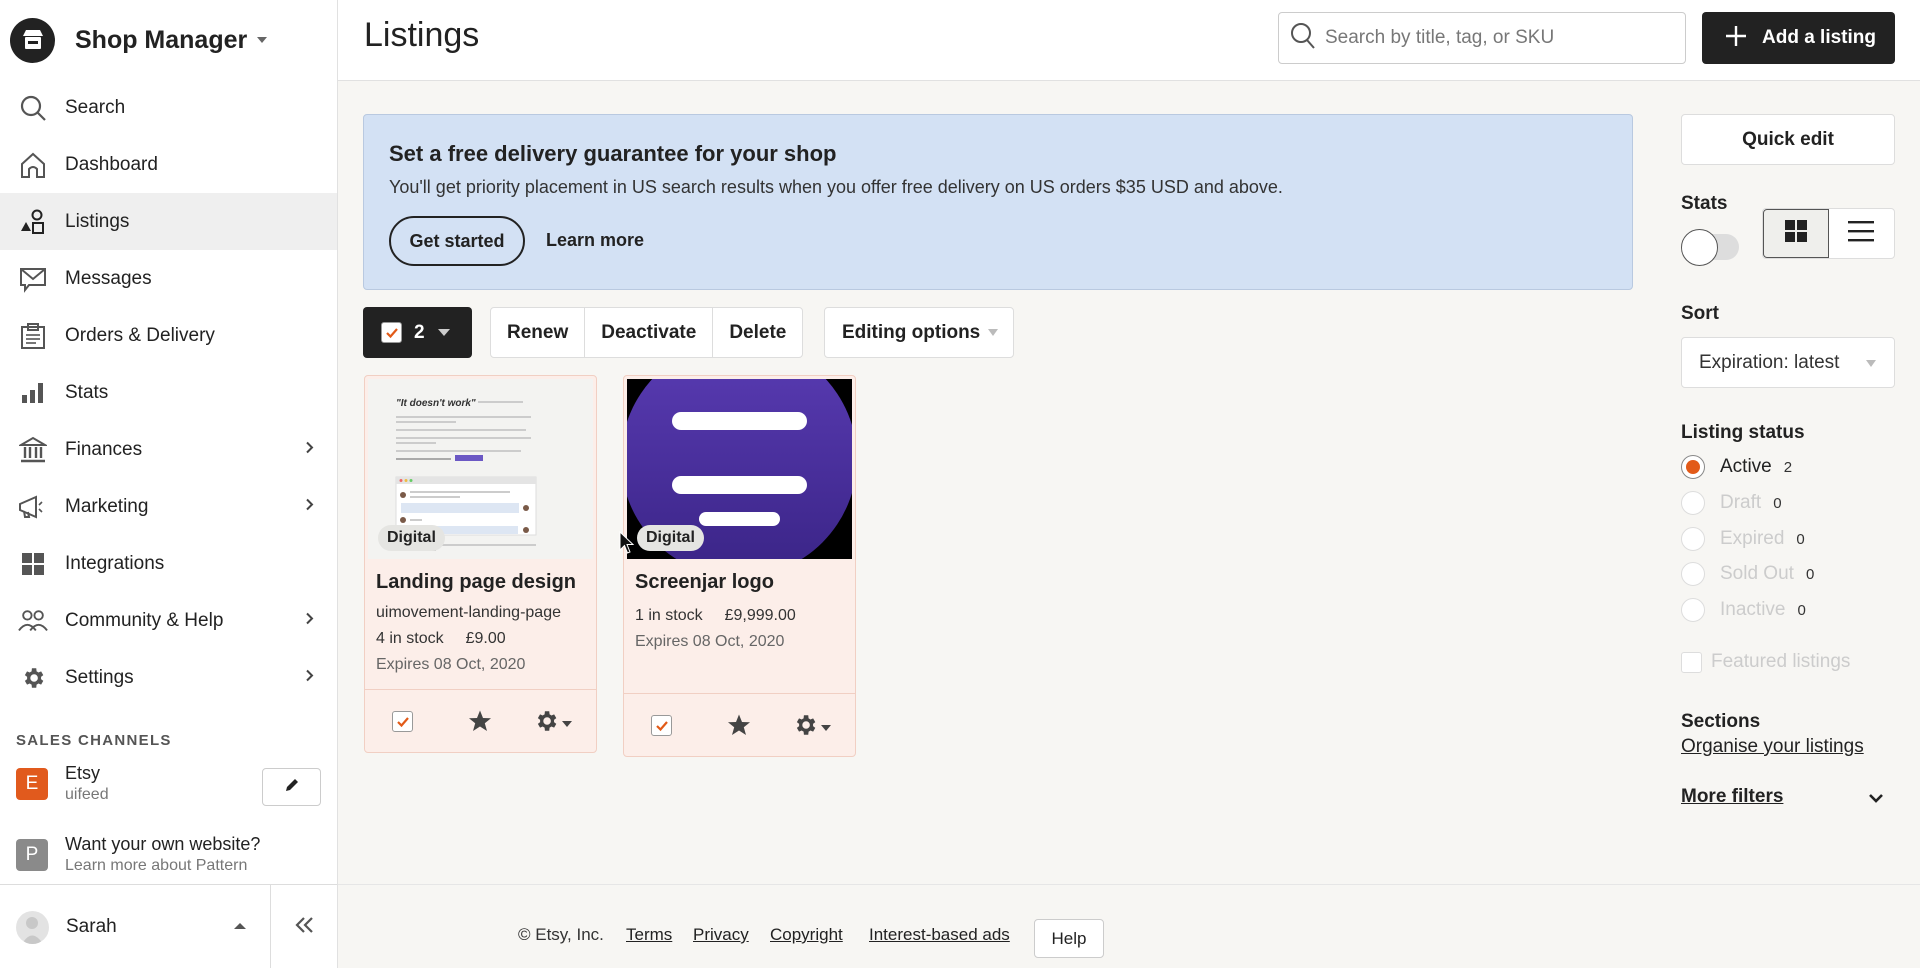 This screenshot has height=968, width=1920. Describe the element at coordinates (168, 335) in the screenshot. I see `sidebar-item-orders-delivery: Orders & Delivery` at that location.